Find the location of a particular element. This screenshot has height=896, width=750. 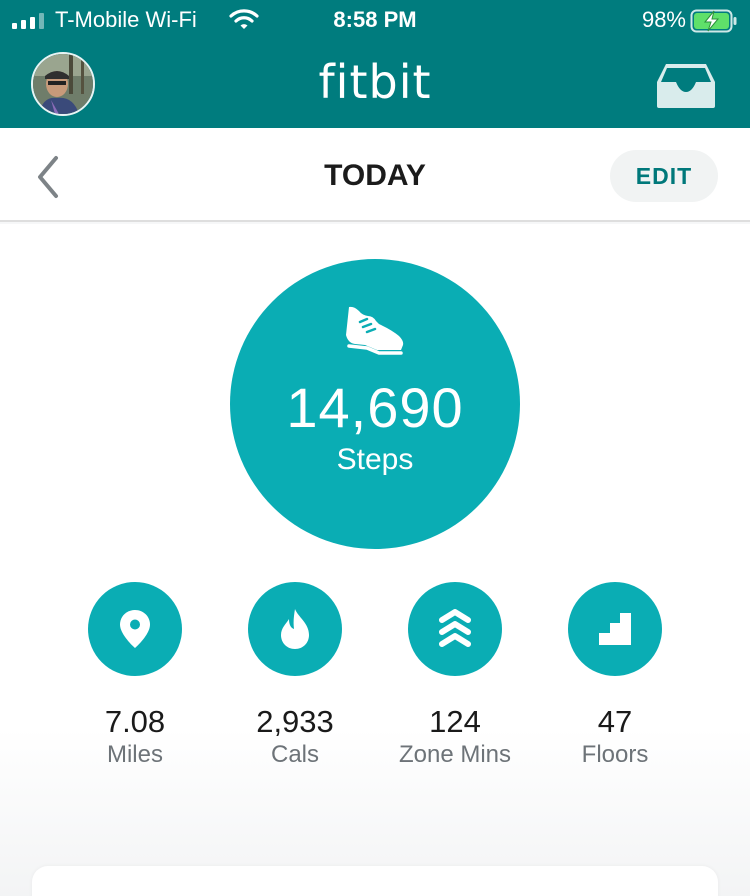

stat-value: 124 is located at coordinates (455, 721).